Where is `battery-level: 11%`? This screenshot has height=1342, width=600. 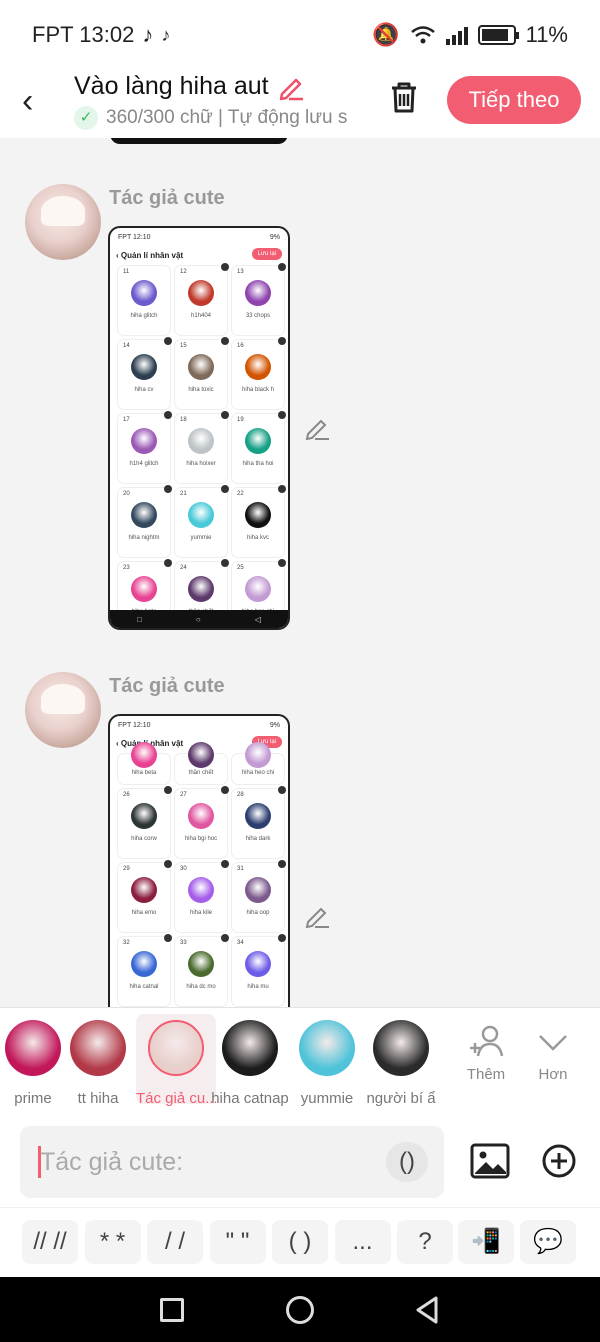 battery-level: 11% is located at coordinates (546, 34).